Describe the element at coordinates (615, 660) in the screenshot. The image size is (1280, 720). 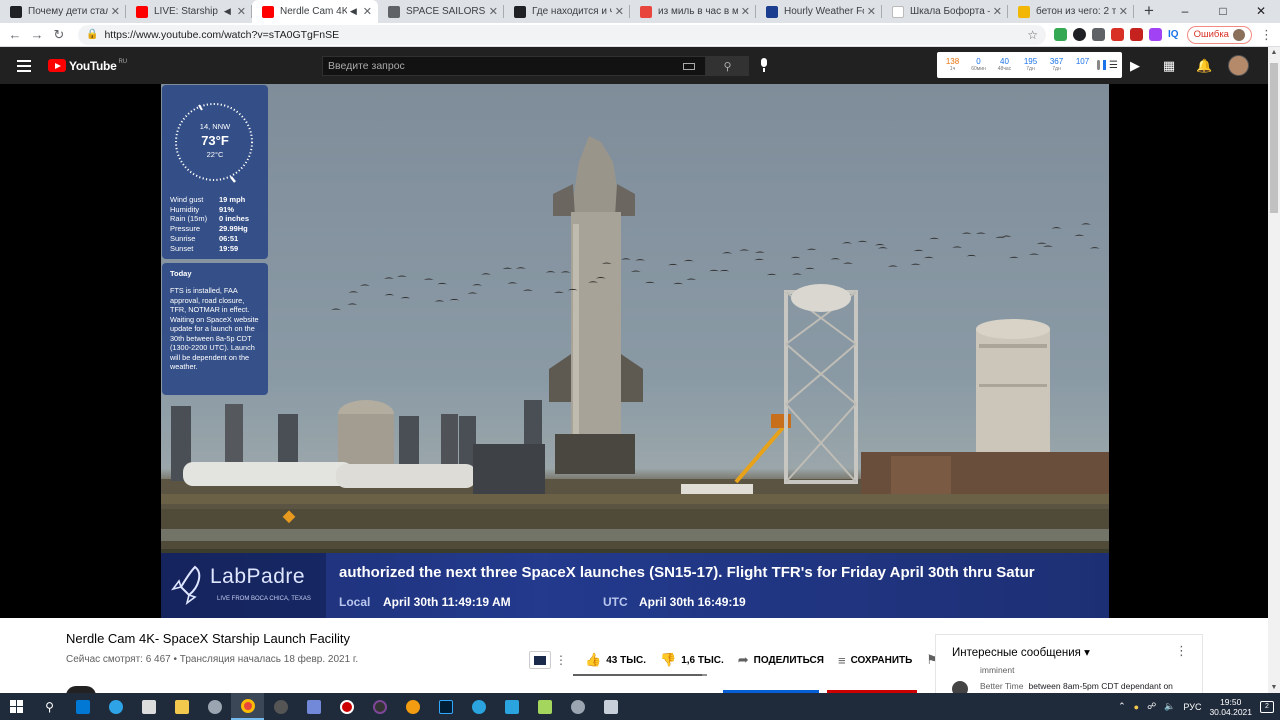
I see `like-button: 👍 43 ТЫС.` at that location.